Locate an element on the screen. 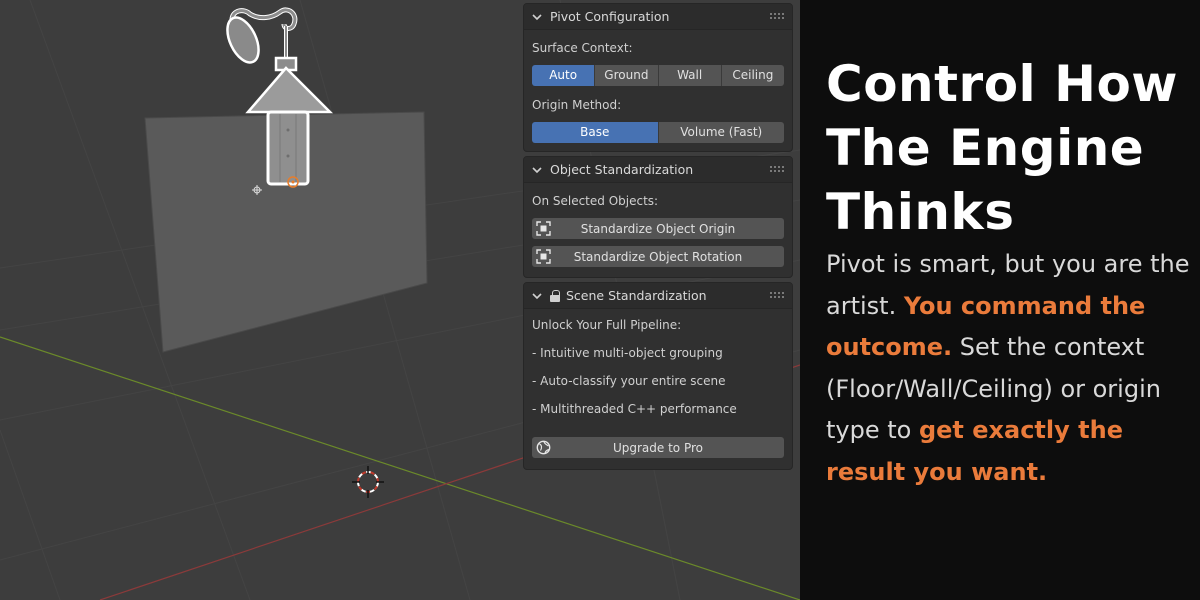 This screenshot has width=1200, height=600. standardize-rotation-label: Standardize Object Rotation is located at coordinates (658, 256).